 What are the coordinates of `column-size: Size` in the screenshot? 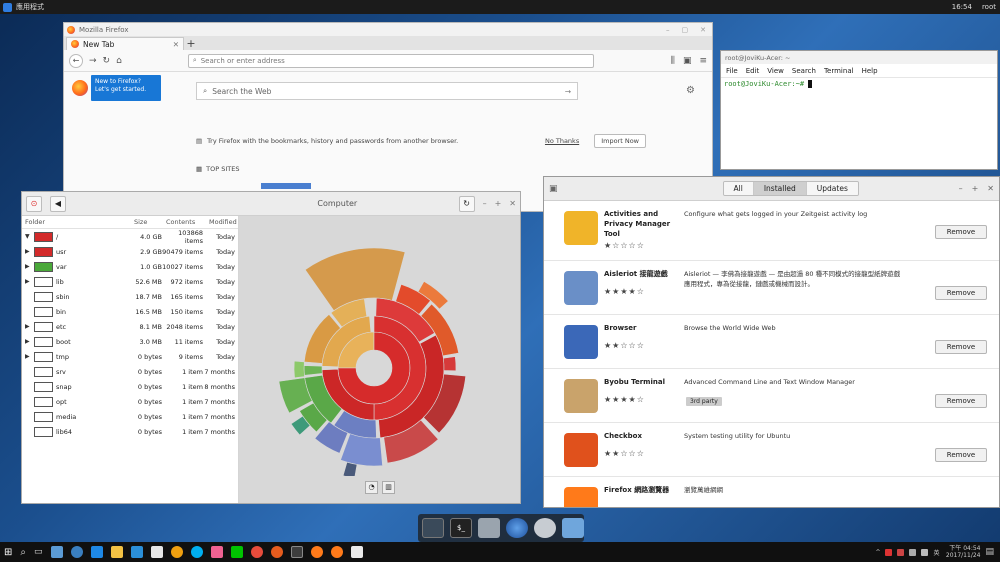 It's located at (148, 222).